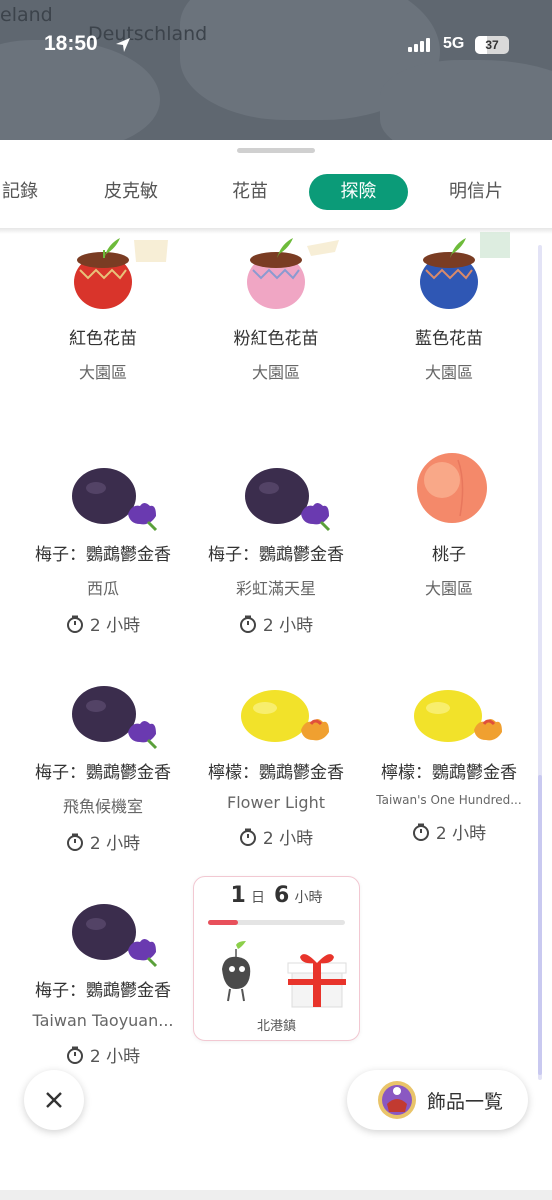  I want to click on expedition-progress-track, so click(276, 922).